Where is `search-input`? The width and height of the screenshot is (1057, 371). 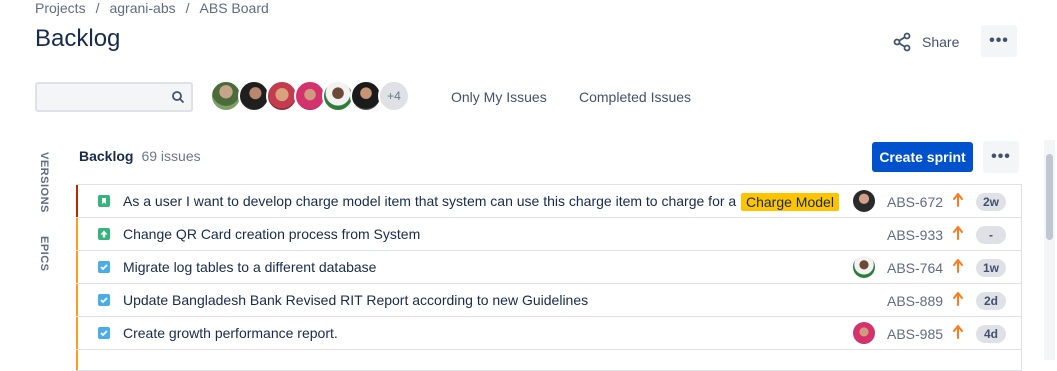 search-input is located at coordinates (105, 97).